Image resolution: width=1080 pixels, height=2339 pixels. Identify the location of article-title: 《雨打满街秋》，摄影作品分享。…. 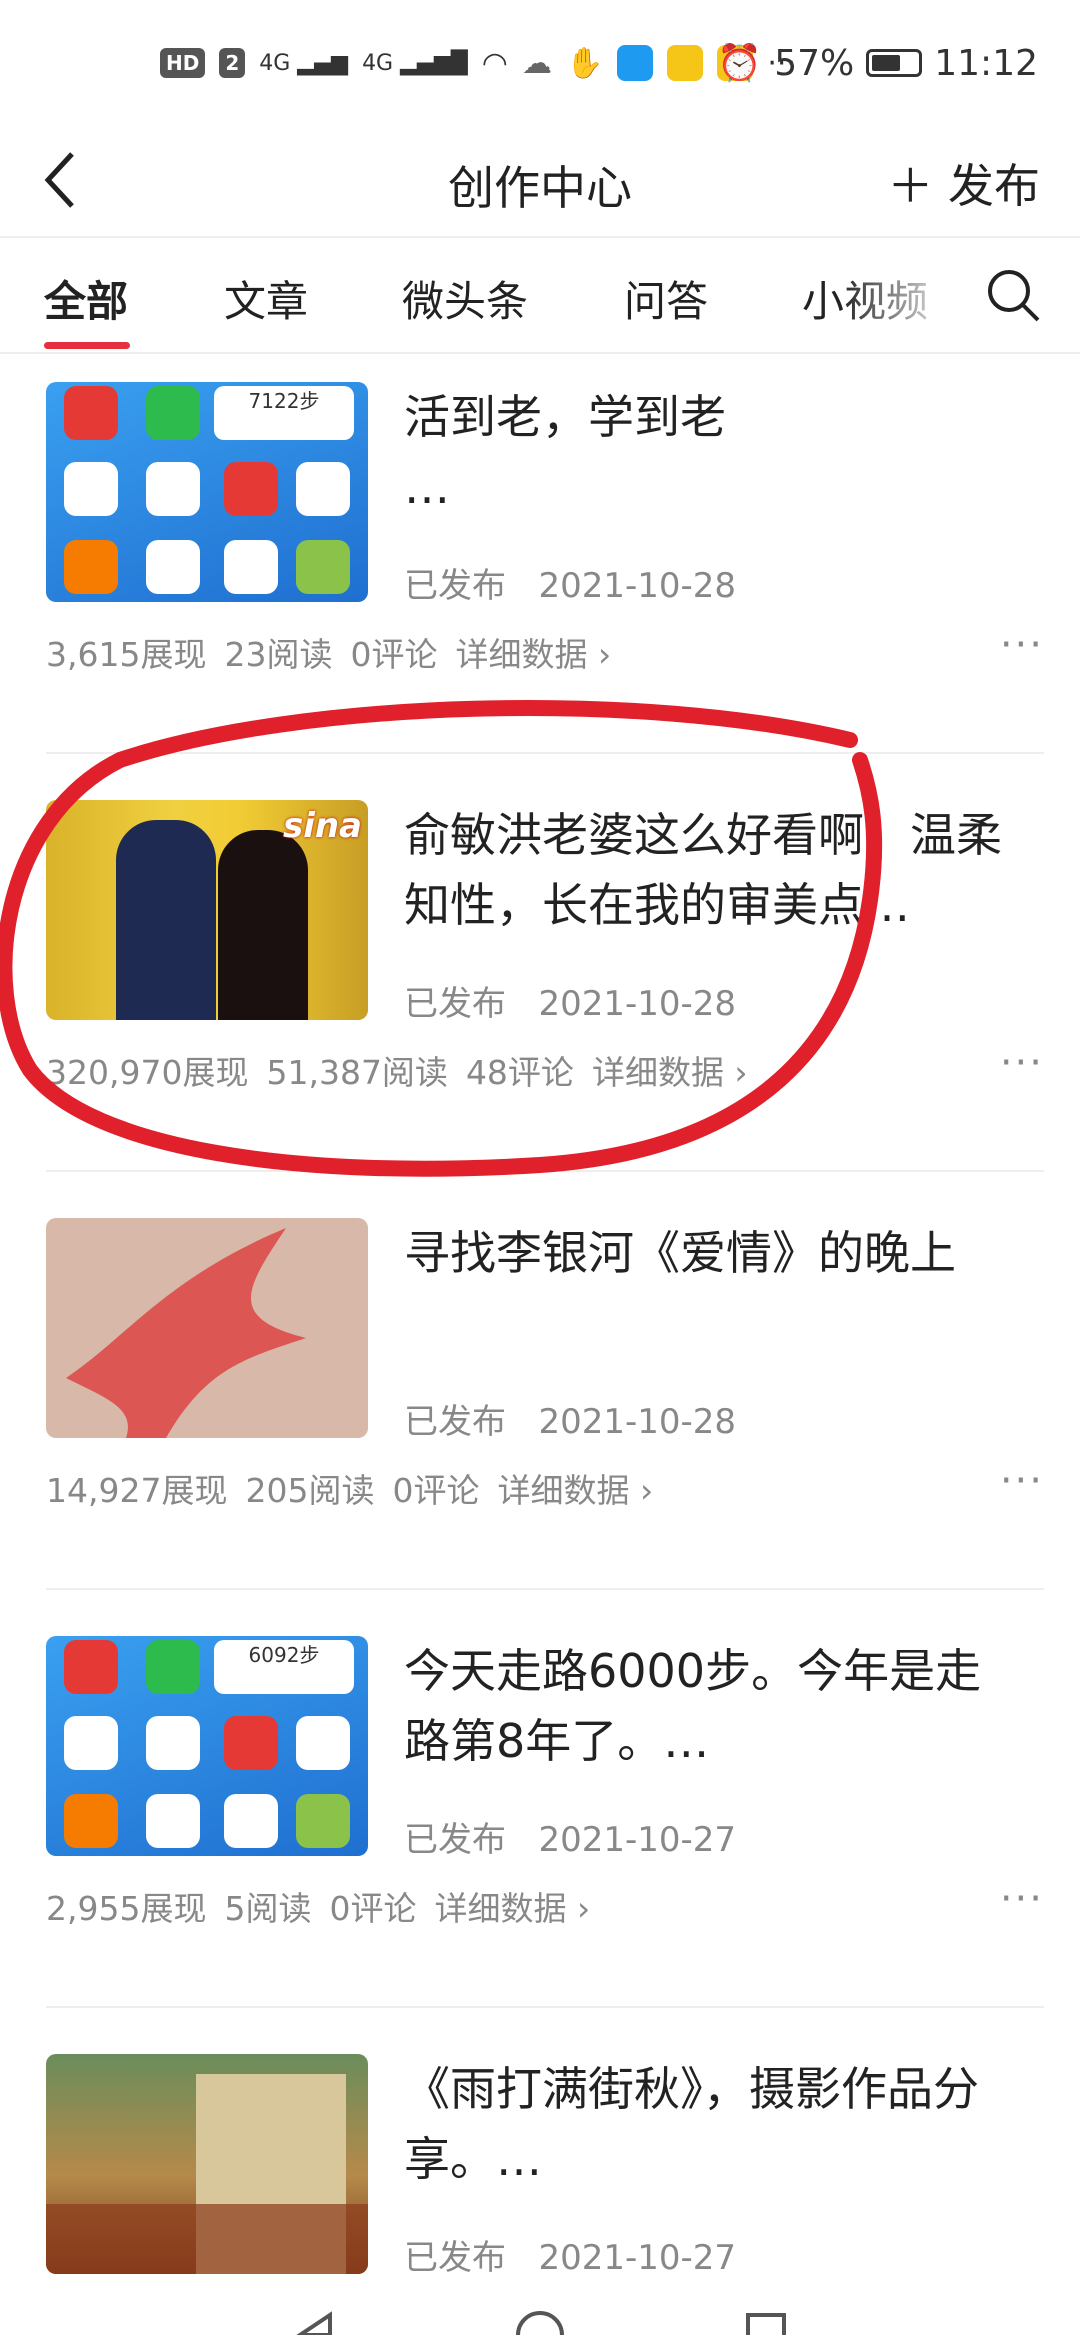
(714, 2124).